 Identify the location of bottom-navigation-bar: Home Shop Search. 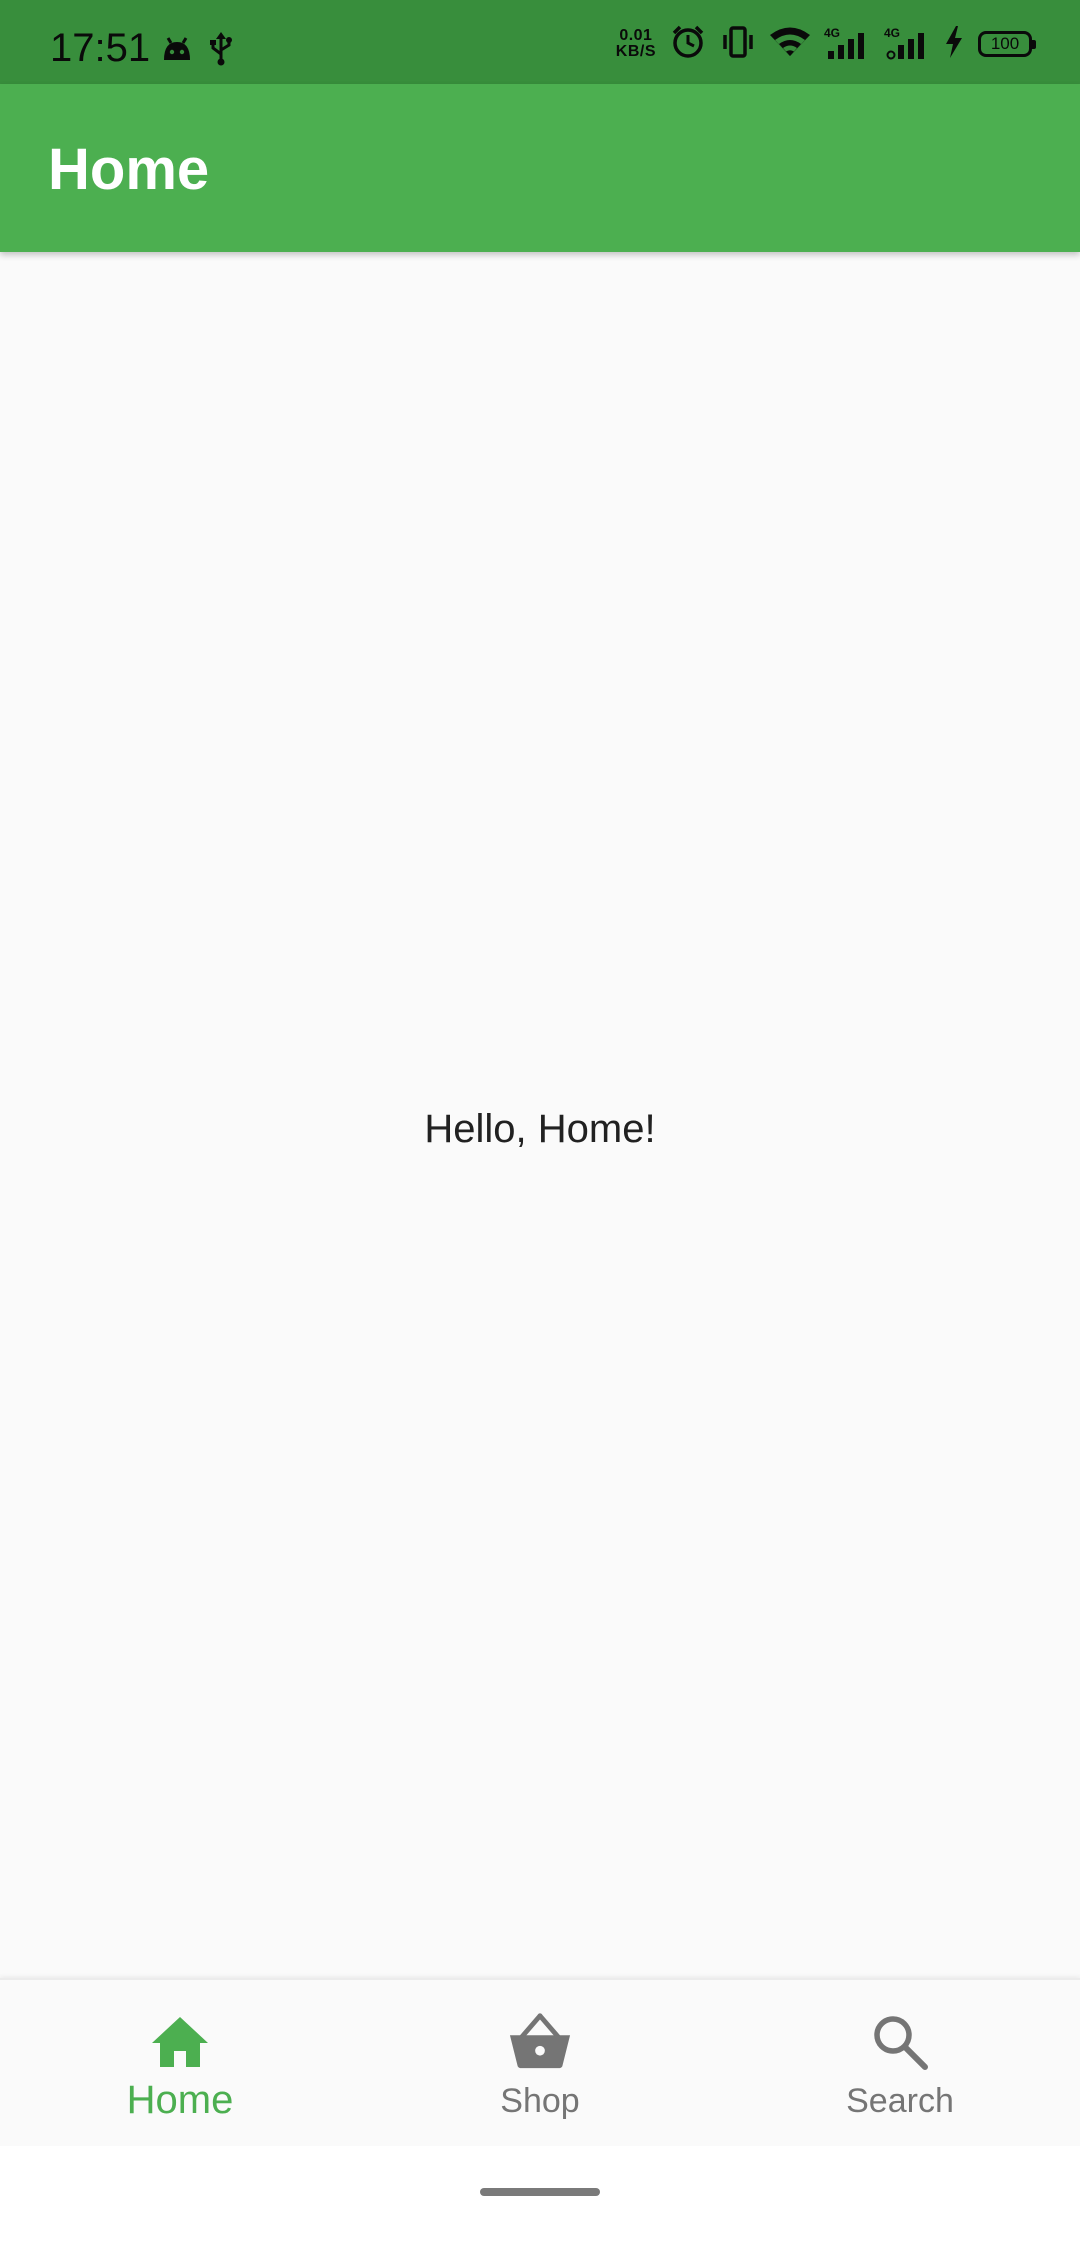
(540, 2063).